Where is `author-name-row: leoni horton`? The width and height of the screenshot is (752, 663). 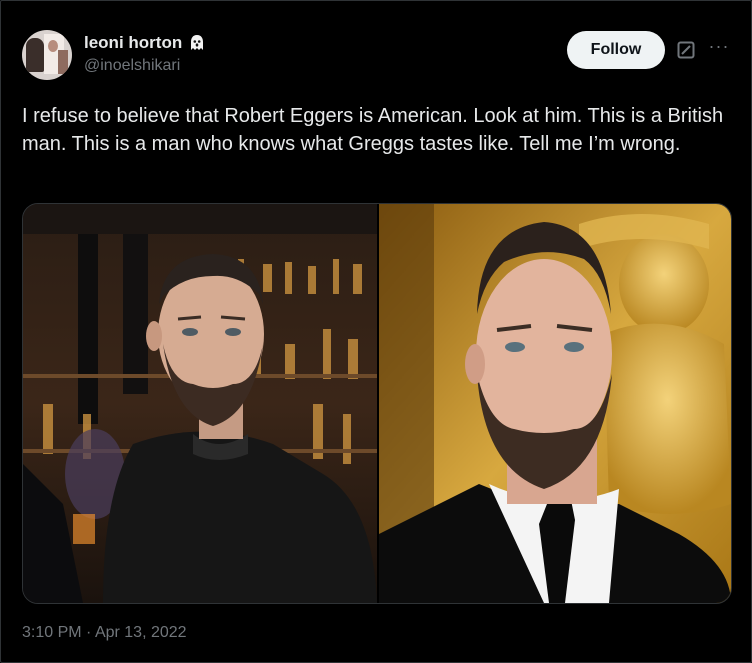 author-name-row: leoni horton is located at coordinates (145, 43).